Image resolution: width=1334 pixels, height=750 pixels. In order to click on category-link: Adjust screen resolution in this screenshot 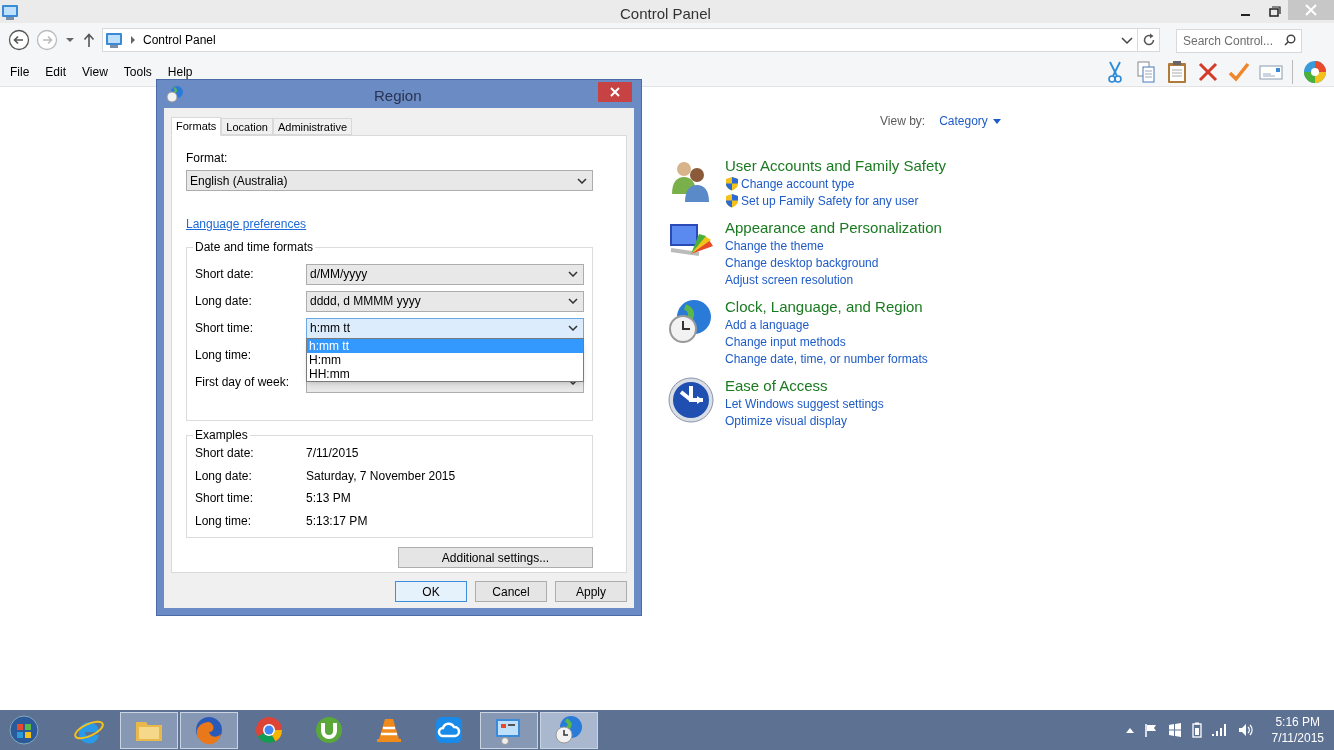, I will do `click(789, 279)`.